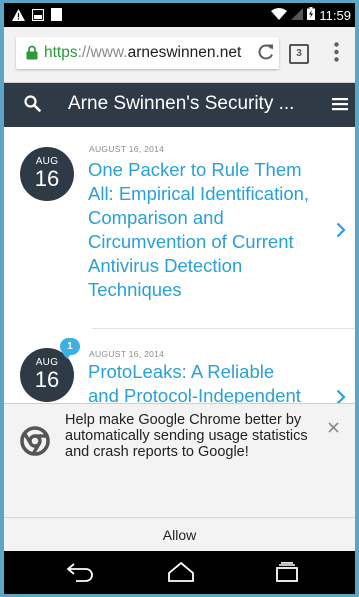  What do you see at coordinates (32, 106) in the screenshot?
I see `search-icon` at bounding box center [32, 106].